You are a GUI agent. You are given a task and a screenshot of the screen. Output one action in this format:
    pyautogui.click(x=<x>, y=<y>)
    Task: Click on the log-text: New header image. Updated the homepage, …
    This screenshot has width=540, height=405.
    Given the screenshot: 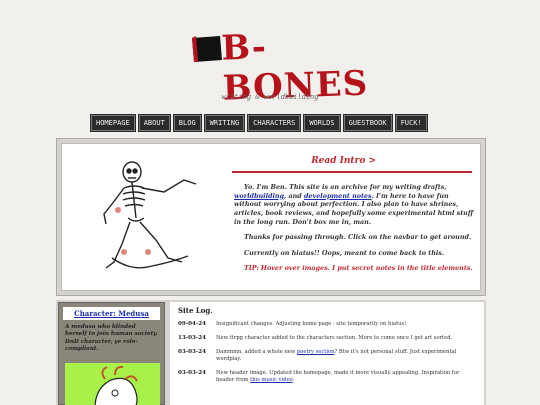 What is the action you would take?
    pyautogui.click(x=346, y=377)
    